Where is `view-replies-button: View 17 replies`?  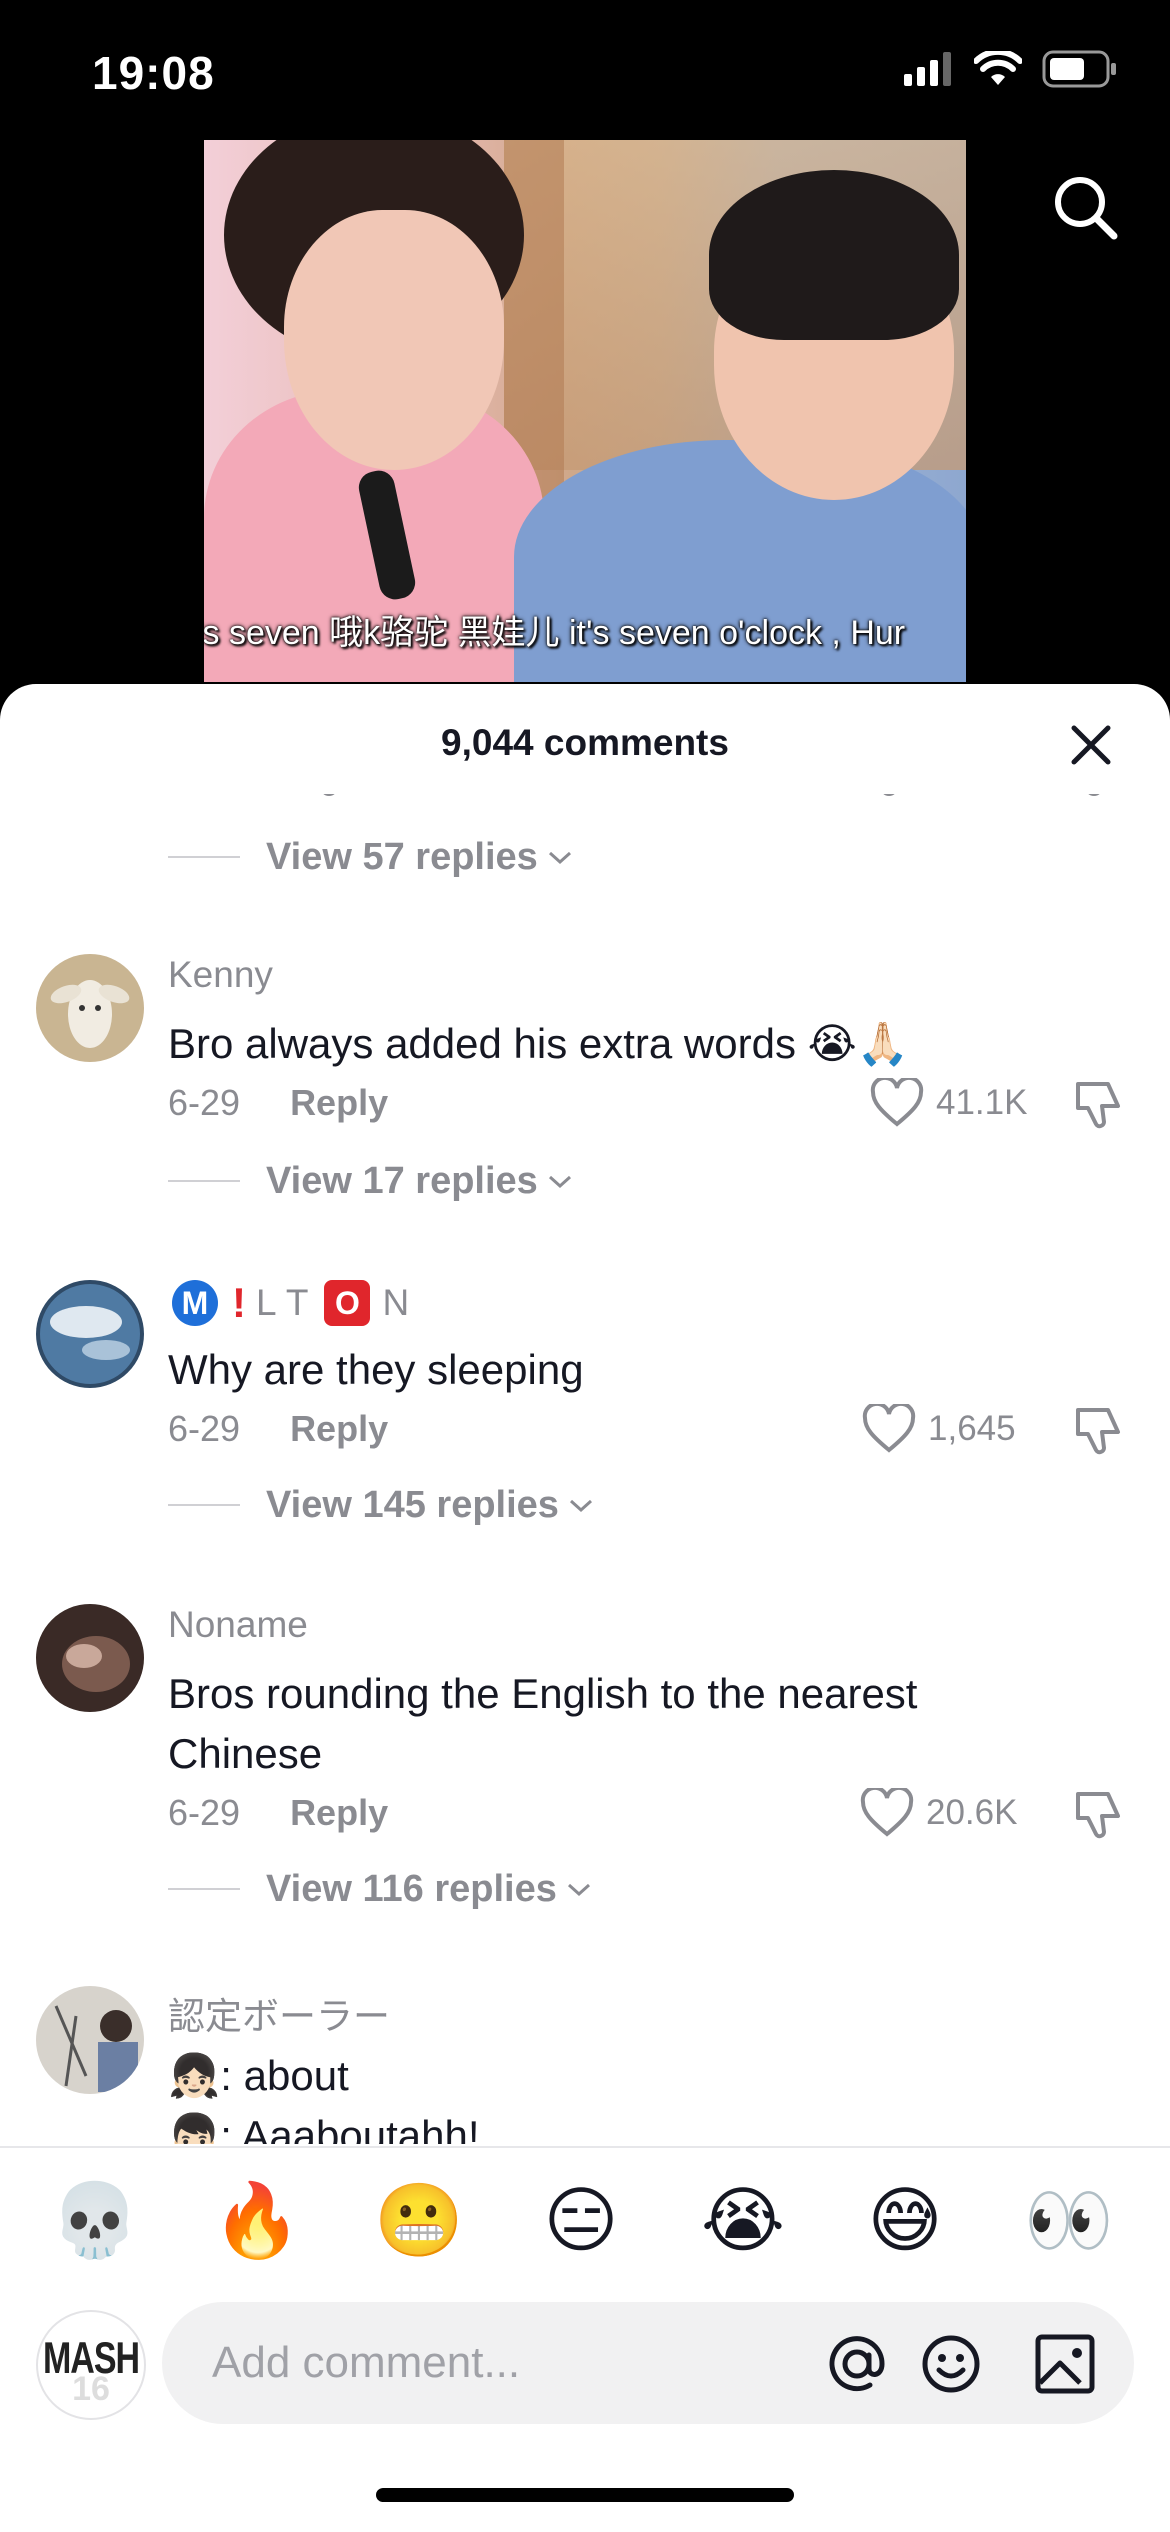 view-replies-button: View 17 replies is located at coordinates (371, 1181).